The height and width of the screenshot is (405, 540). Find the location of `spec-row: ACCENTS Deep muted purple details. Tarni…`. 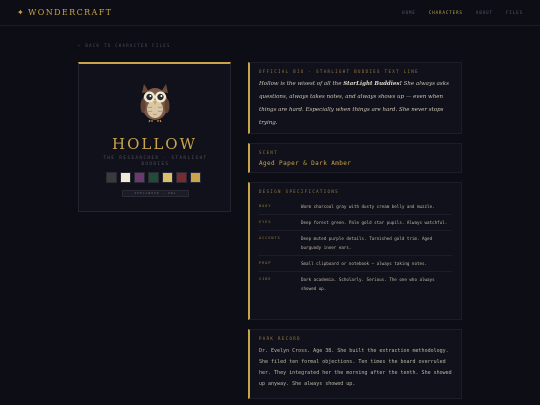

spec-row: ACCENTS Deep muted purple details. Tarni… is located at coordinates (355, 243).